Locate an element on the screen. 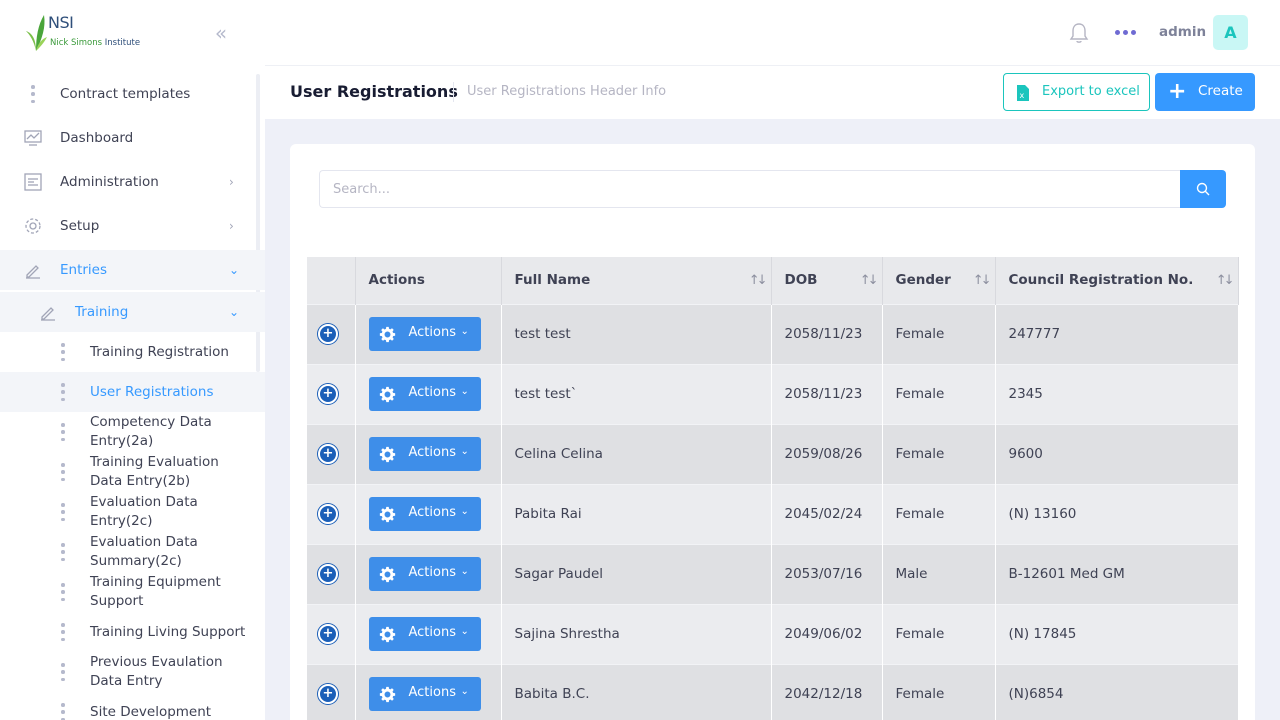  column-header-dob: DOB ↑↓ is located at coordinates (827, 280).